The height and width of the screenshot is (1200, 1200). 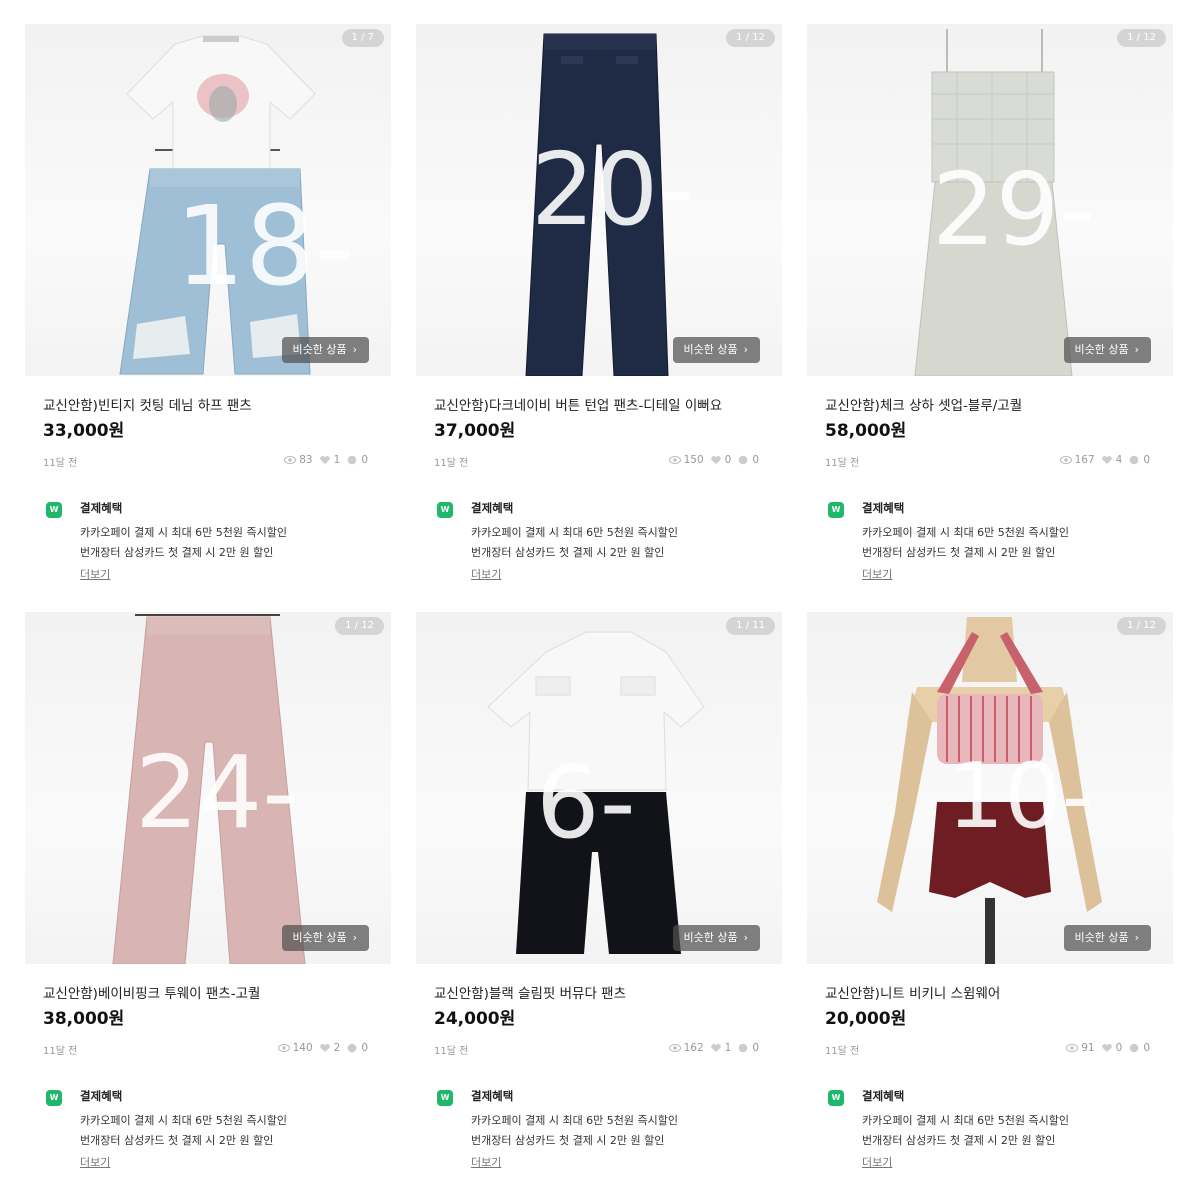 What do you see at coordinates (364, 1048) in the screenshot?
I see `chat-count: 0` at bounding box center [364, 1048].